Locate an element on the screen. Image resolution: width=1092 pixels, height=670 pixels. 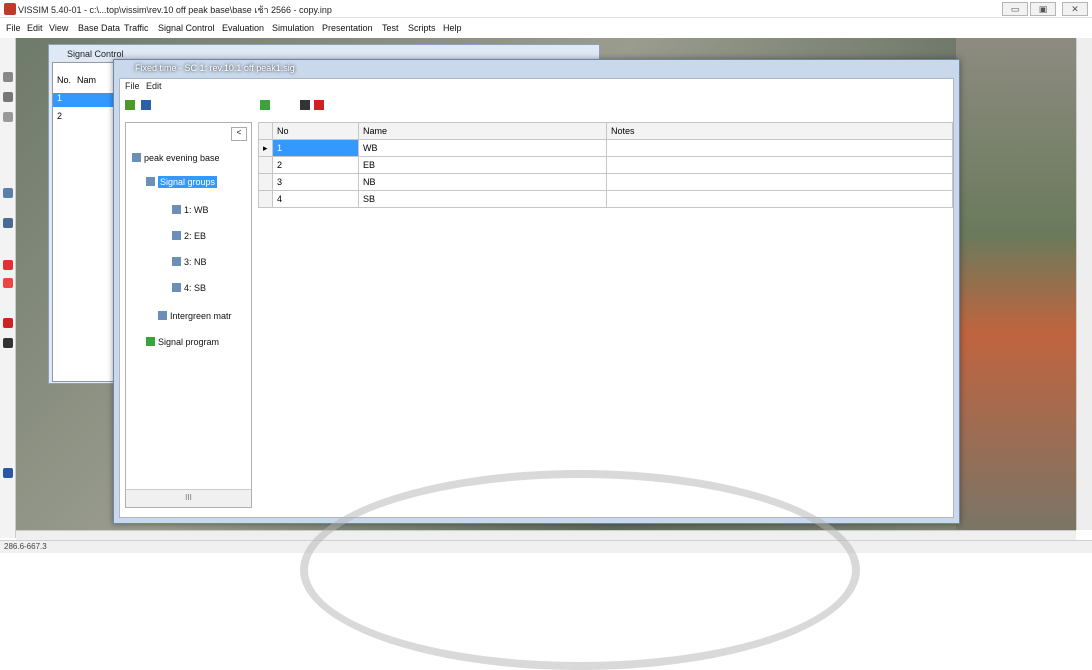
table-row: 2 EB is located at coordinates (605, 165).